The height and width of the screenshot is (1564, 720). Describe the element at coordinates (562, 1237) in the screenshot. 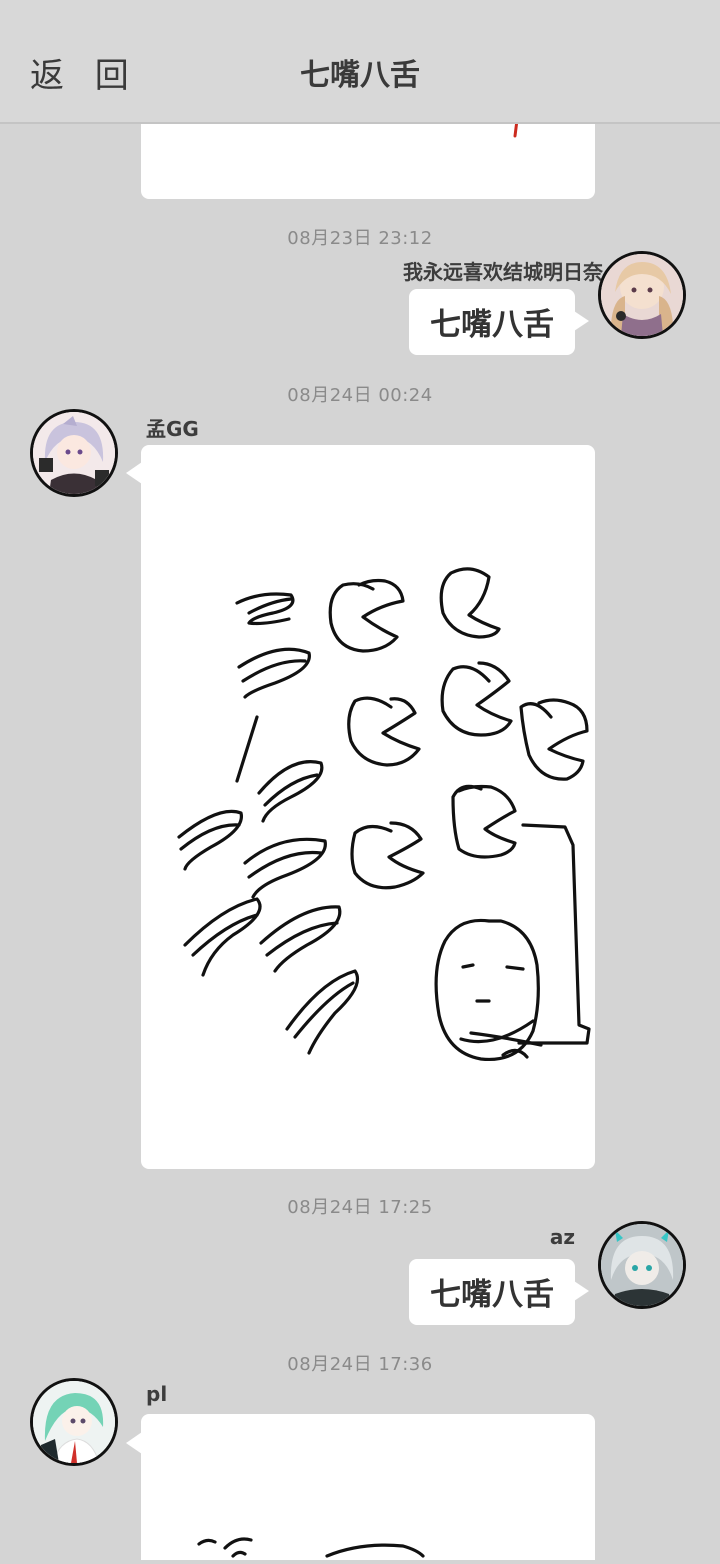

I see `sender-name: az` at that location.